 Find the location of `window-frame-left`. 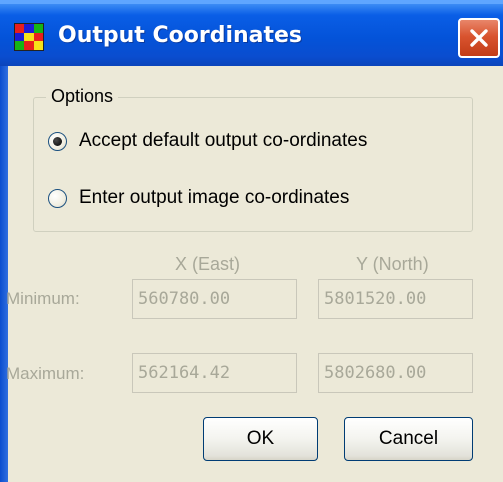

window-frame-left is located at coordinates (4, 274).